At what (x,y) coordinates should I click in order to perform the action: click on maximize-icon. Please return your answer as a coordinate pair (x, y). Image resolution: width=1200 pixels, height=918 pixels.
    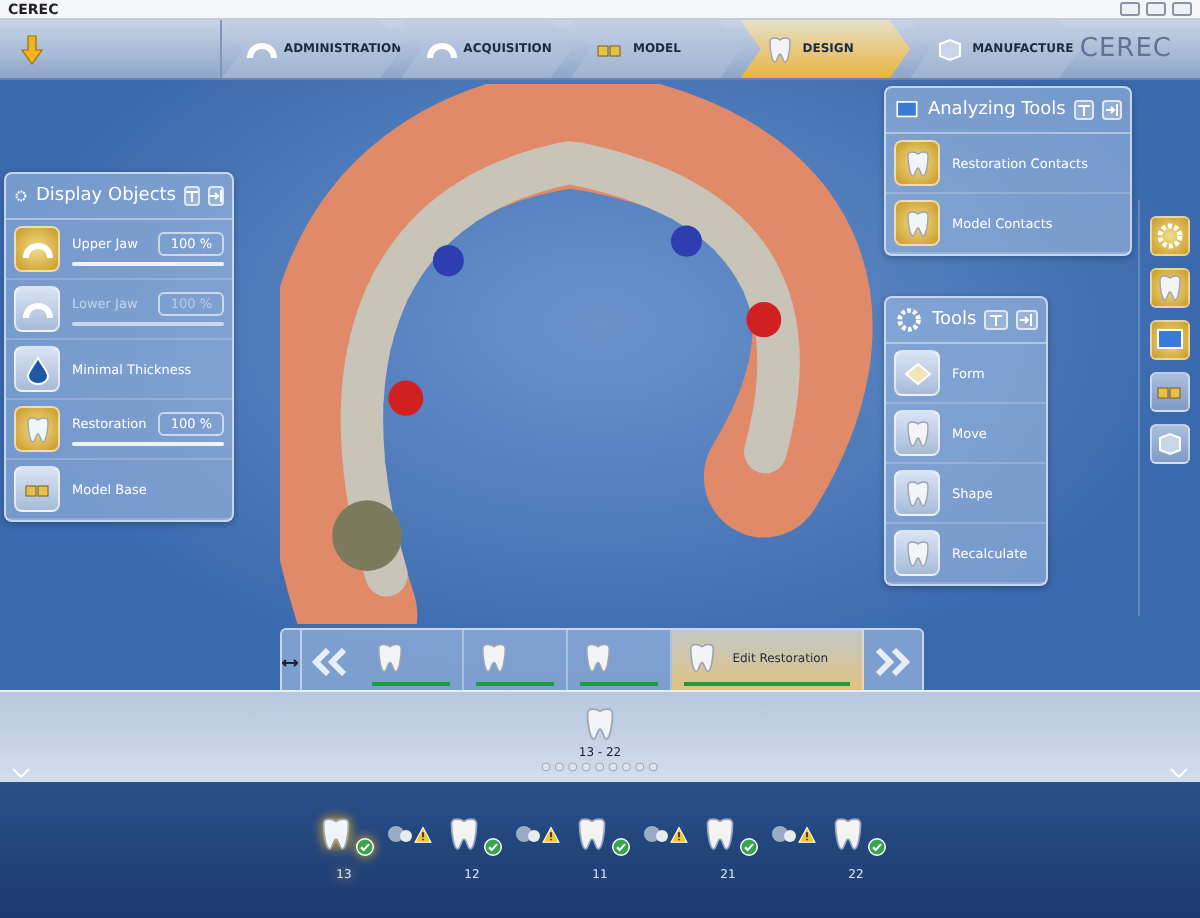
    Looking at the image, I should click on (1156, 9).